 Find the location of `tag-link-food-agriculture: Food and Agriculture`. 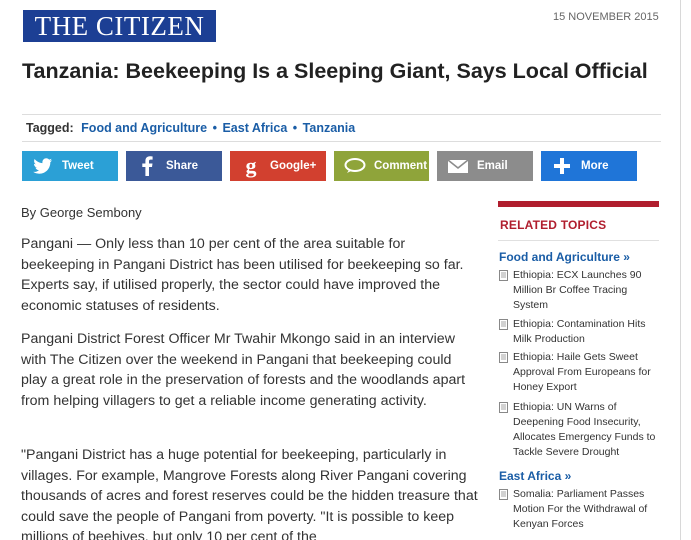

tag-link-food-agriculture: Food and Agriculture is located at coordinates (144, 128).